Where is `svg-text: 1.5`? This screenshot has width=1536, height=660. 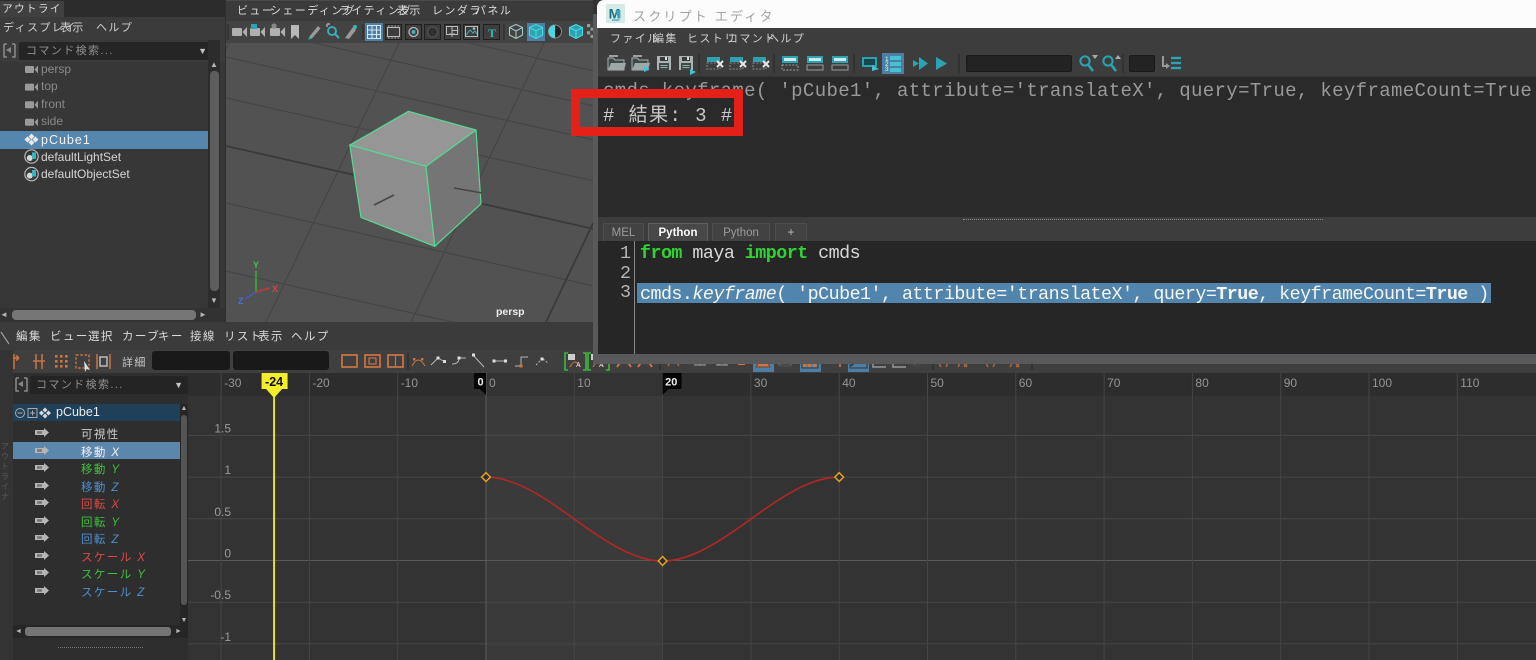
svg-text: 1.5 is located at coordinates (222, 428).